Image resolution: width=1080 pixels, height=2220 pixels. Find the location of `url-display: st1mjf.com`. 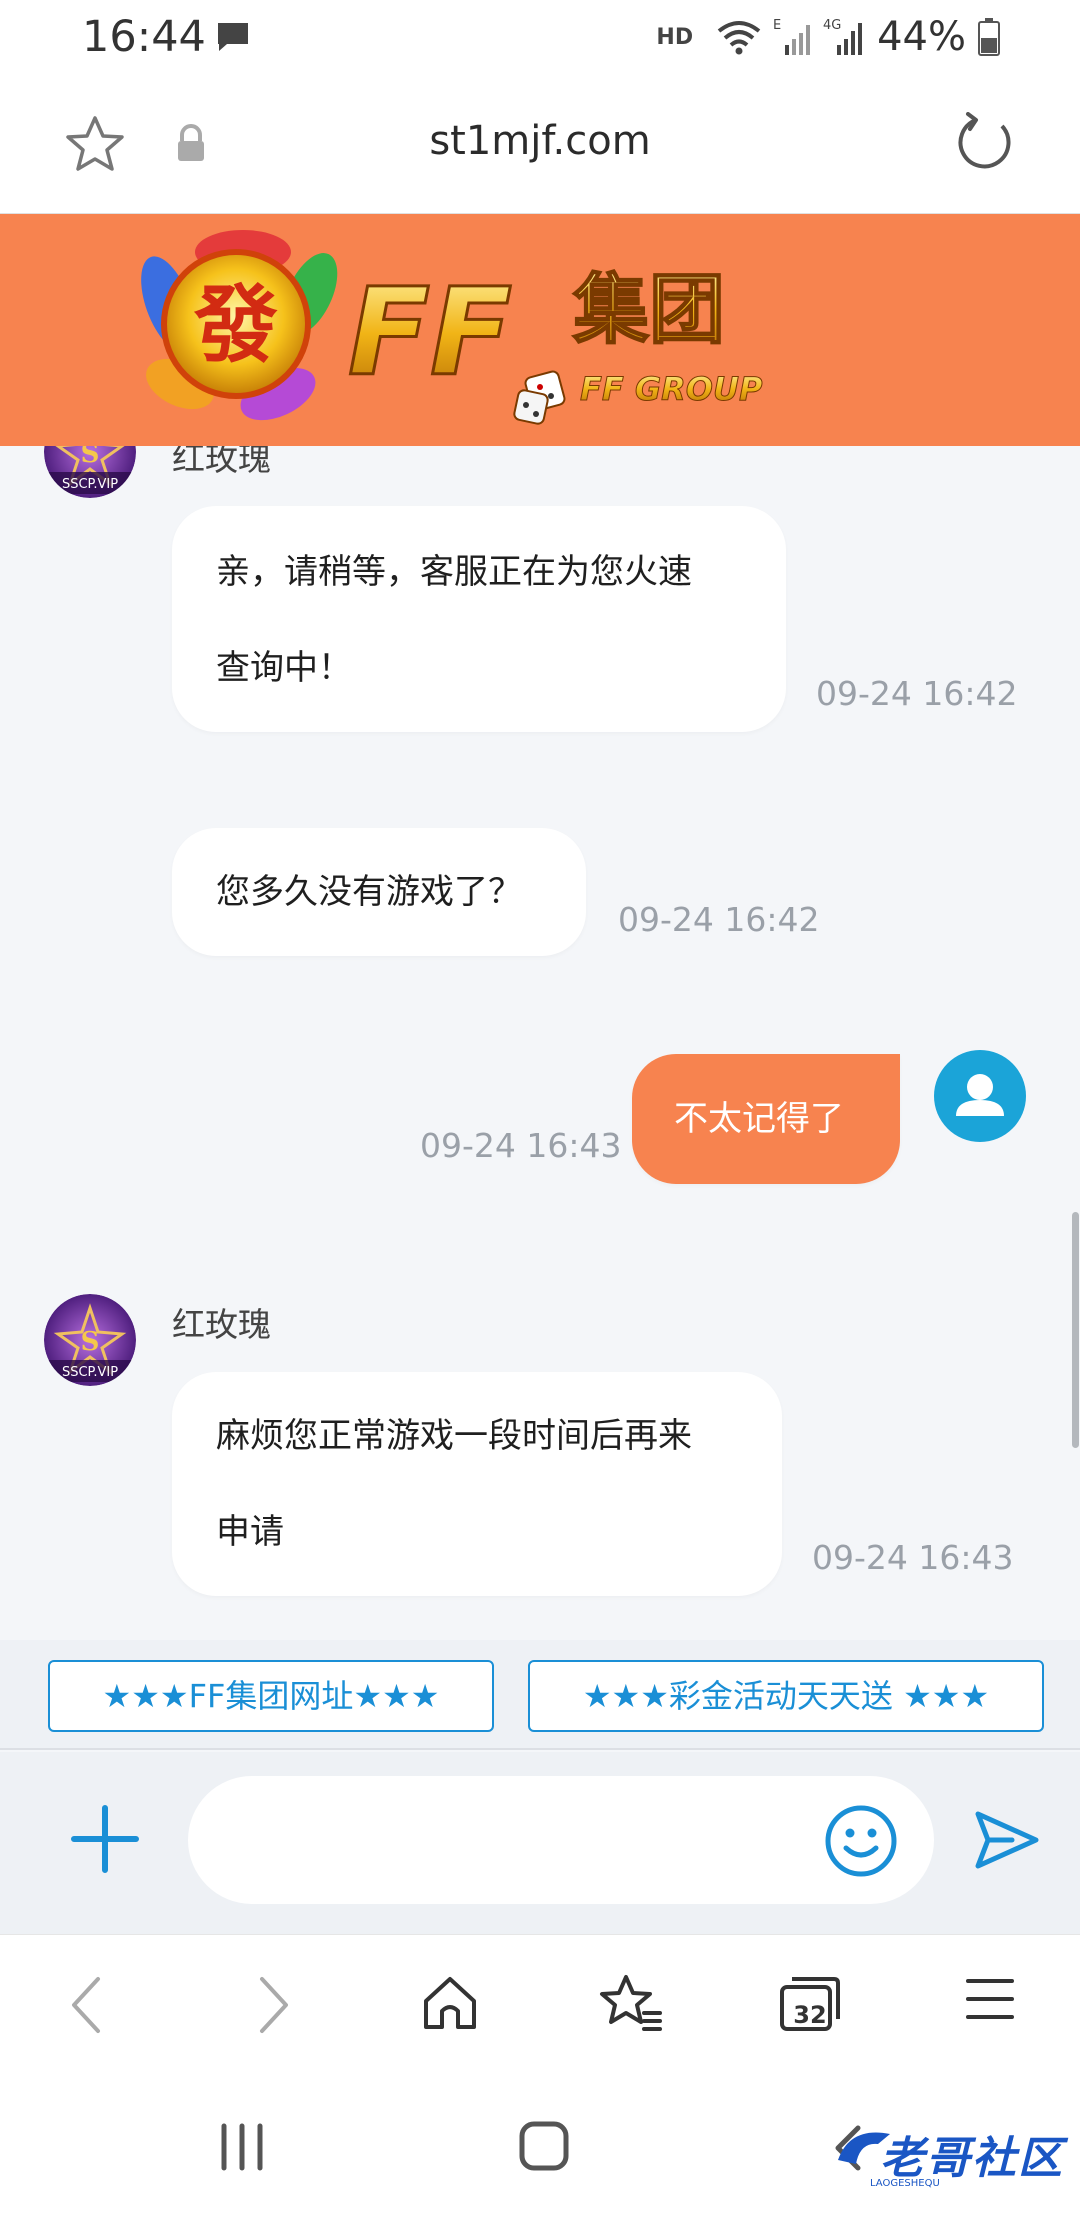

url-display: st1mjf.com is located at coordinates (540, 141).